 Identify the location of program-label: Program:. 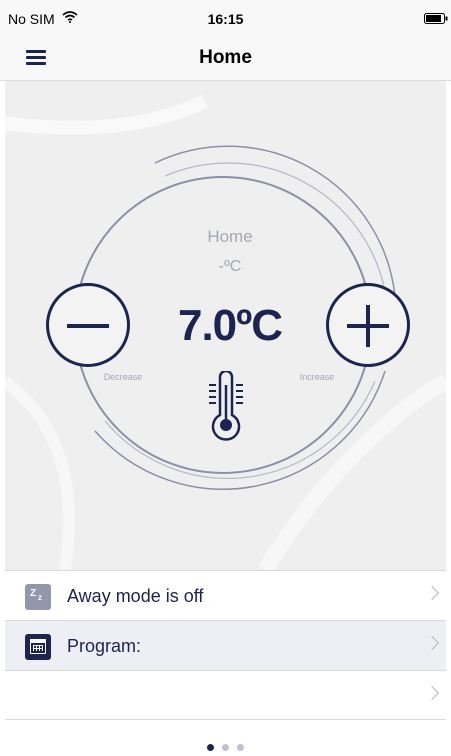
(104, 646).